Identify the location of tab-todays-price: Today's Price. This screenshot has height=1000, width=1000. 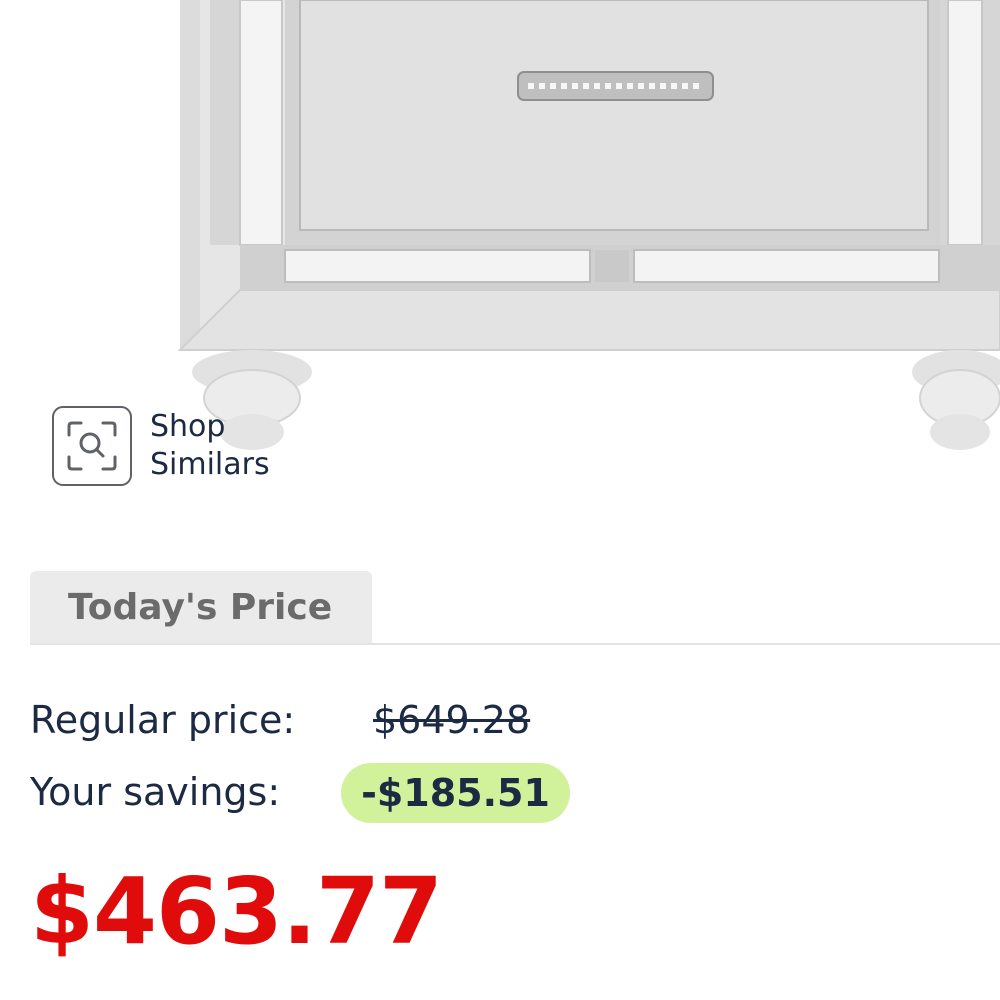
(201, 607).